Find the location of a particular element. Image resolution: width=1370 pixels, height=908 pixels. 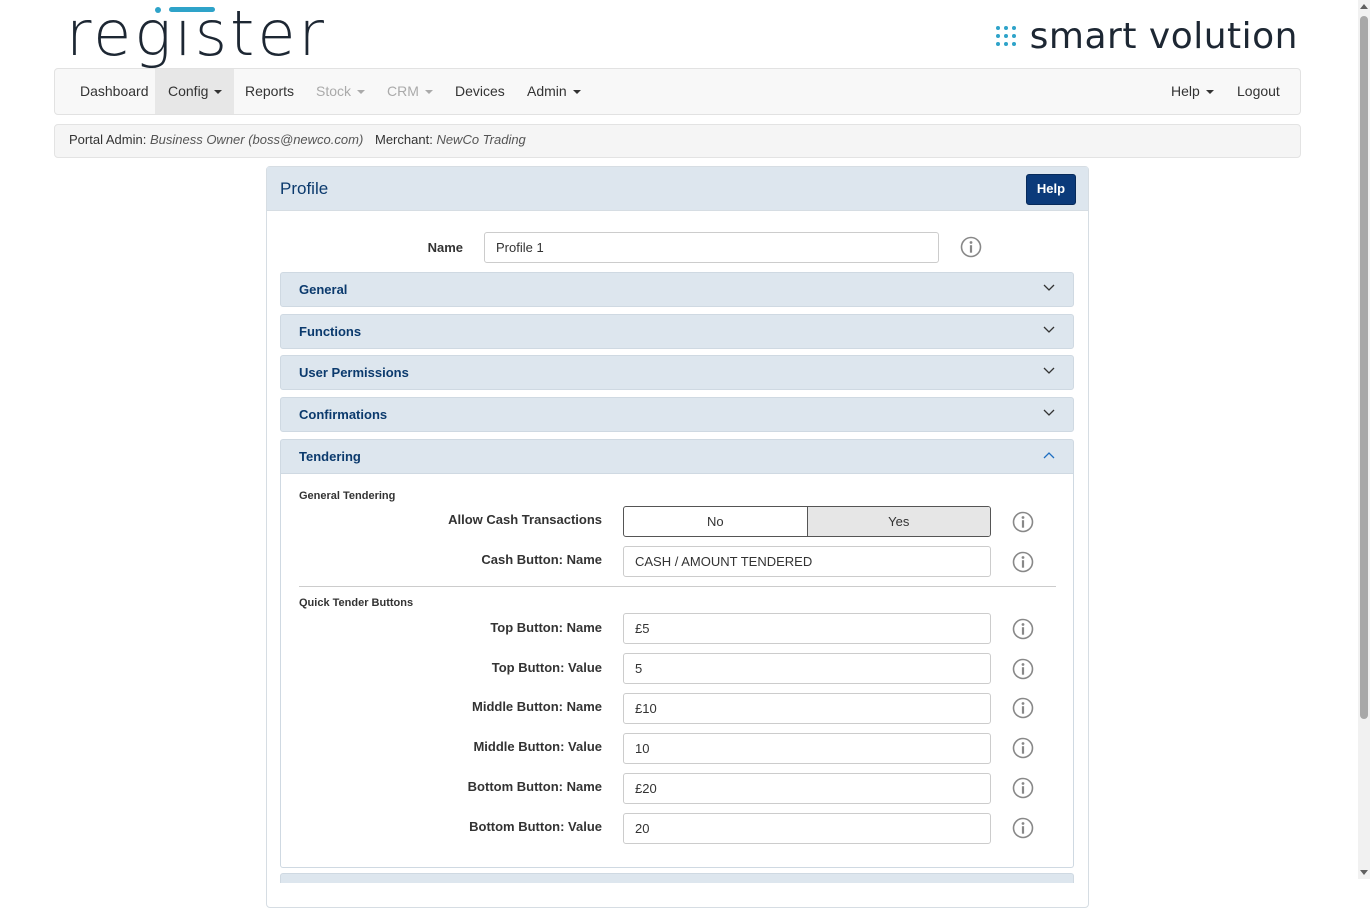

register-logo: register is located at coordinates (196, 34).